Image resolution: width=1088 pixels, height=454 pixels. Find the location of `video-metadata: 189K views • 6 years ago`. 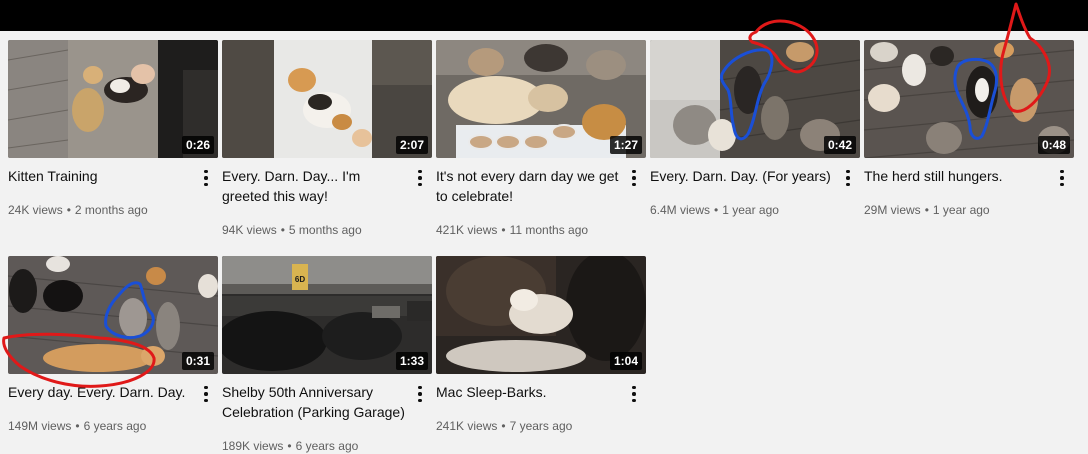

video-metadata: 189K views • 6 years ago is located at coordinates (322, 446).